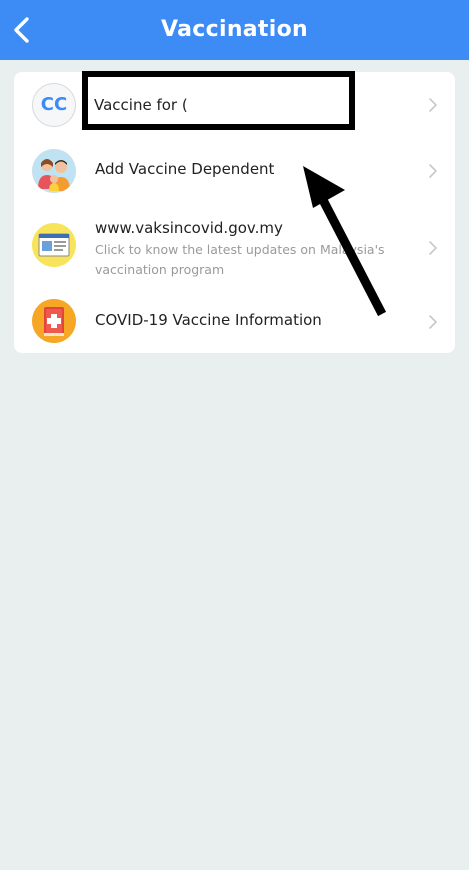  What do you see at coordinates (54, 245) in the screenshot?
I see `webpage-icon` at bounding box center [54, 245].